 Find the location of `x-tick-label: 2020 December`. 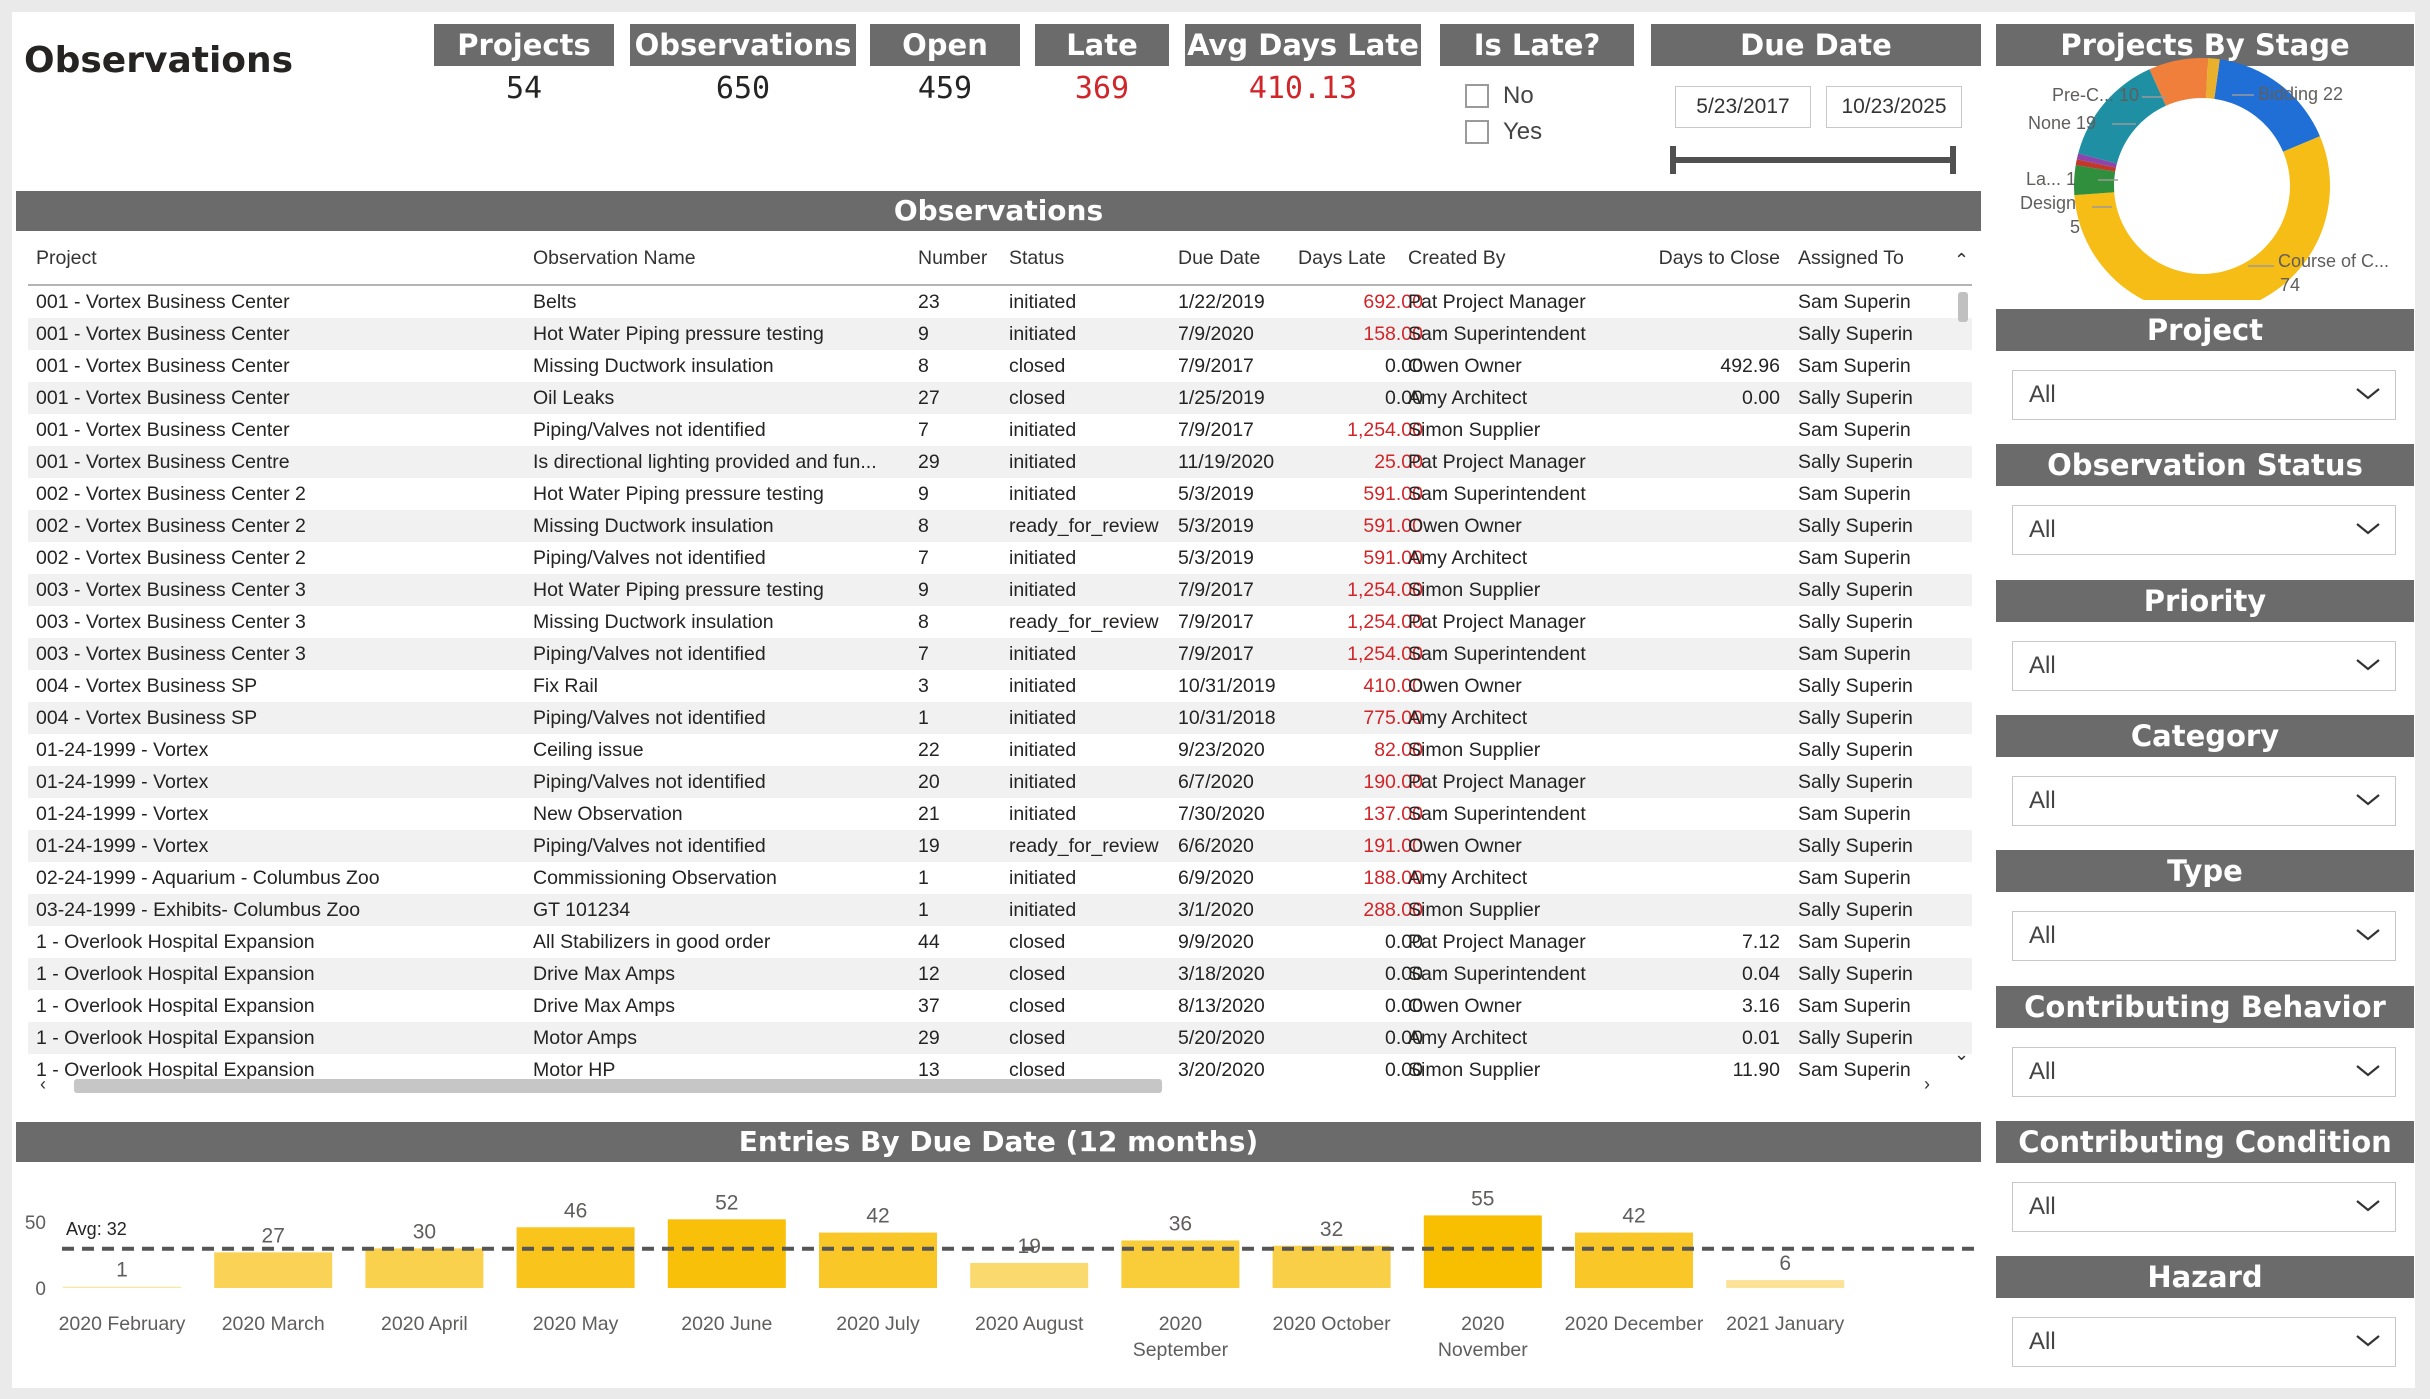

x-tick-label: 2020 December is located at coordinates (1634, 1324).